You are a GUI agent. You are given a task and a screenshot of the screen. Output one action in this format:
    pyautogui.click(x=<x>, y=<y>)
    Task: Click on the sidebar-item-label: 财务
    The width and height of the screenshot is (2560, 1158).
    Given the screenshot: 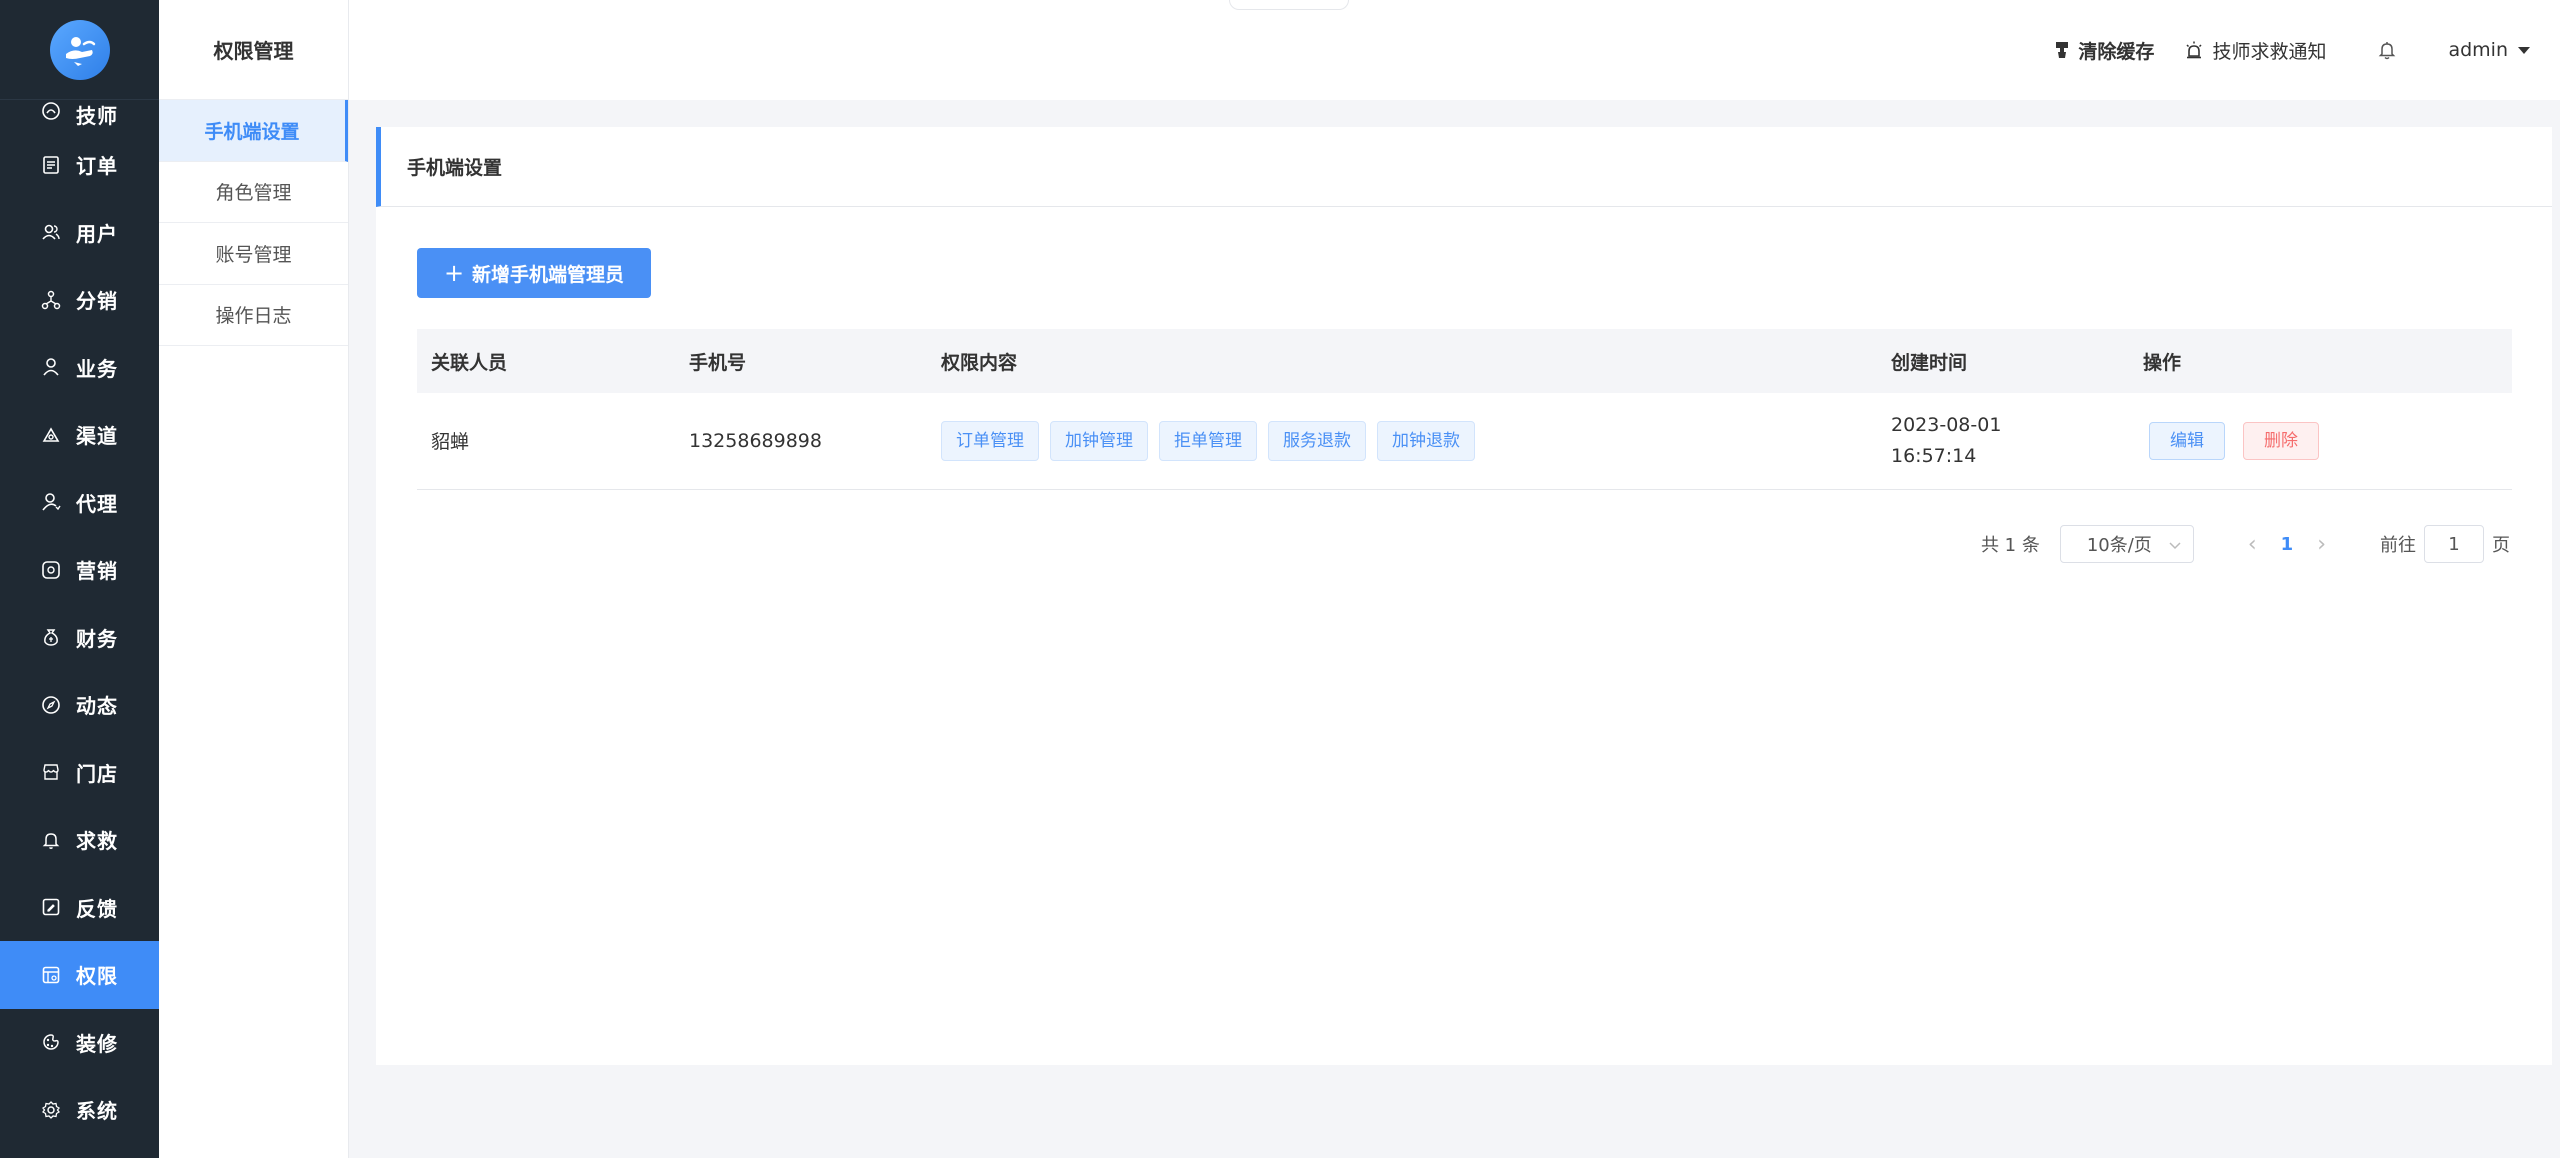 What is the action you would take?
    pyautogui.click(x=97, y=638)
    